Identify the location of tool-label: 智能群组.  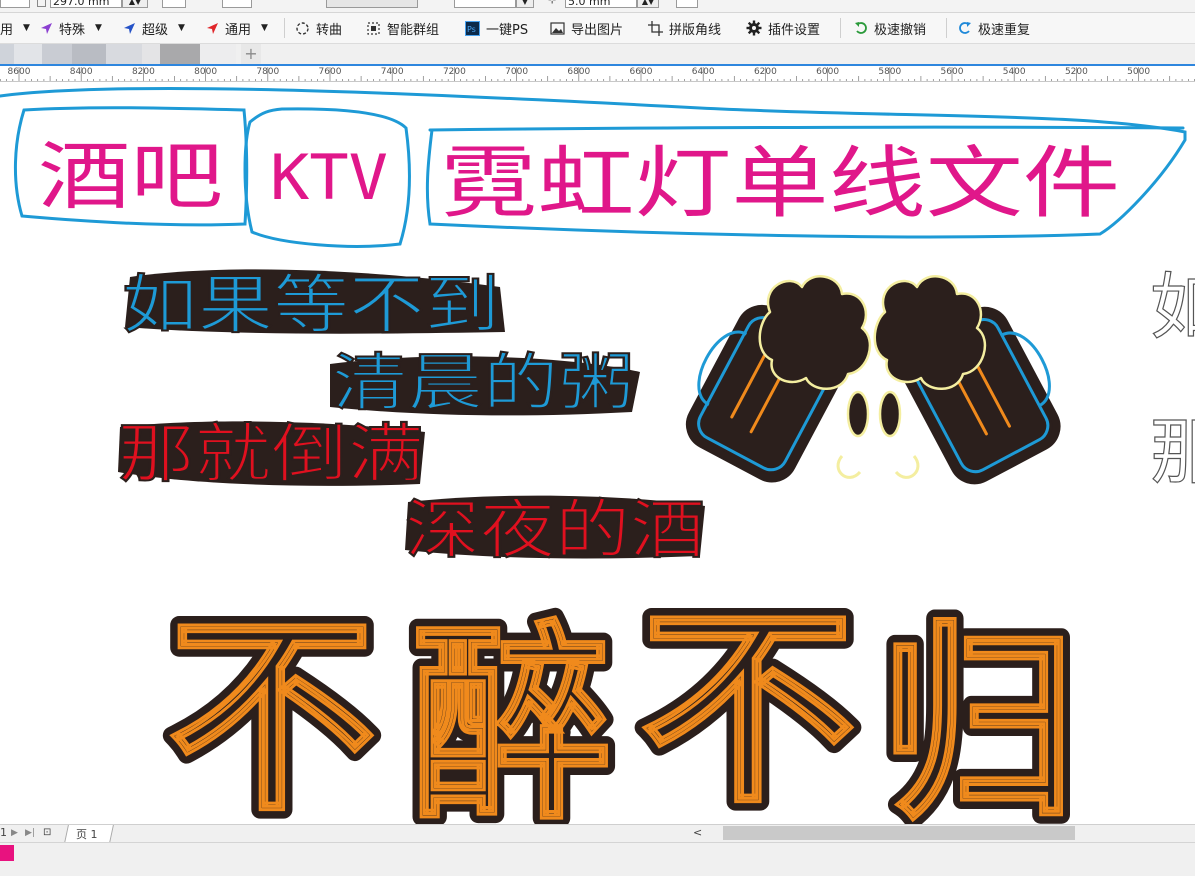
(413, 30).